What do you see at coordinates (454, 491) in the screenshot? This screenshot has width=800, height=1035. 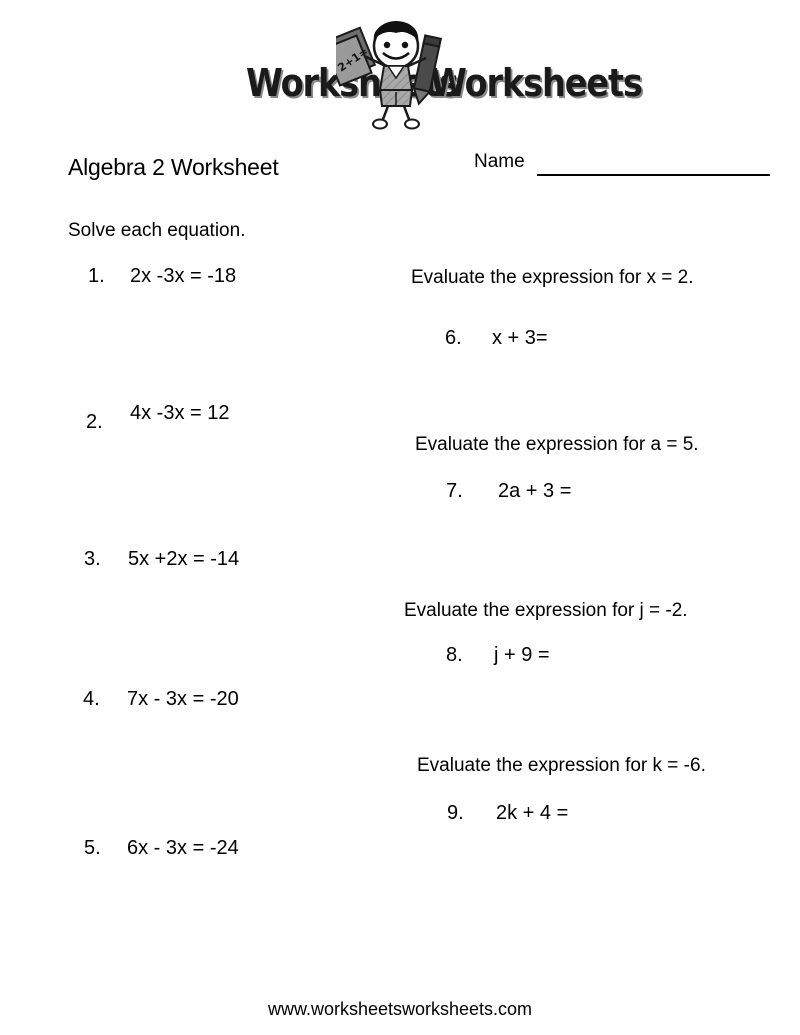 I see `problem-number: 7.` at bounding box center [454, 491].